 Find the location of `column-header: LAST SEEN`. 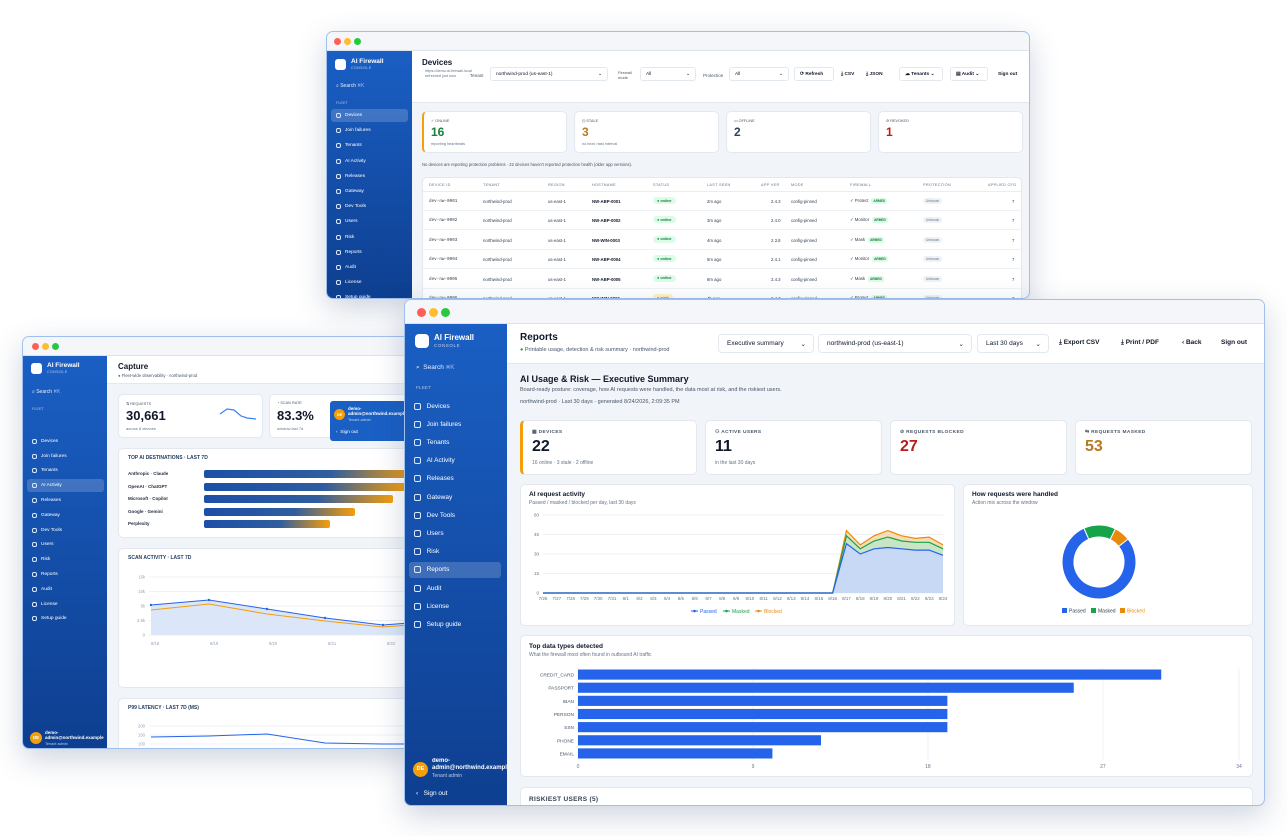

column-header: LAST SEEN is located at coordinates (719, 185).